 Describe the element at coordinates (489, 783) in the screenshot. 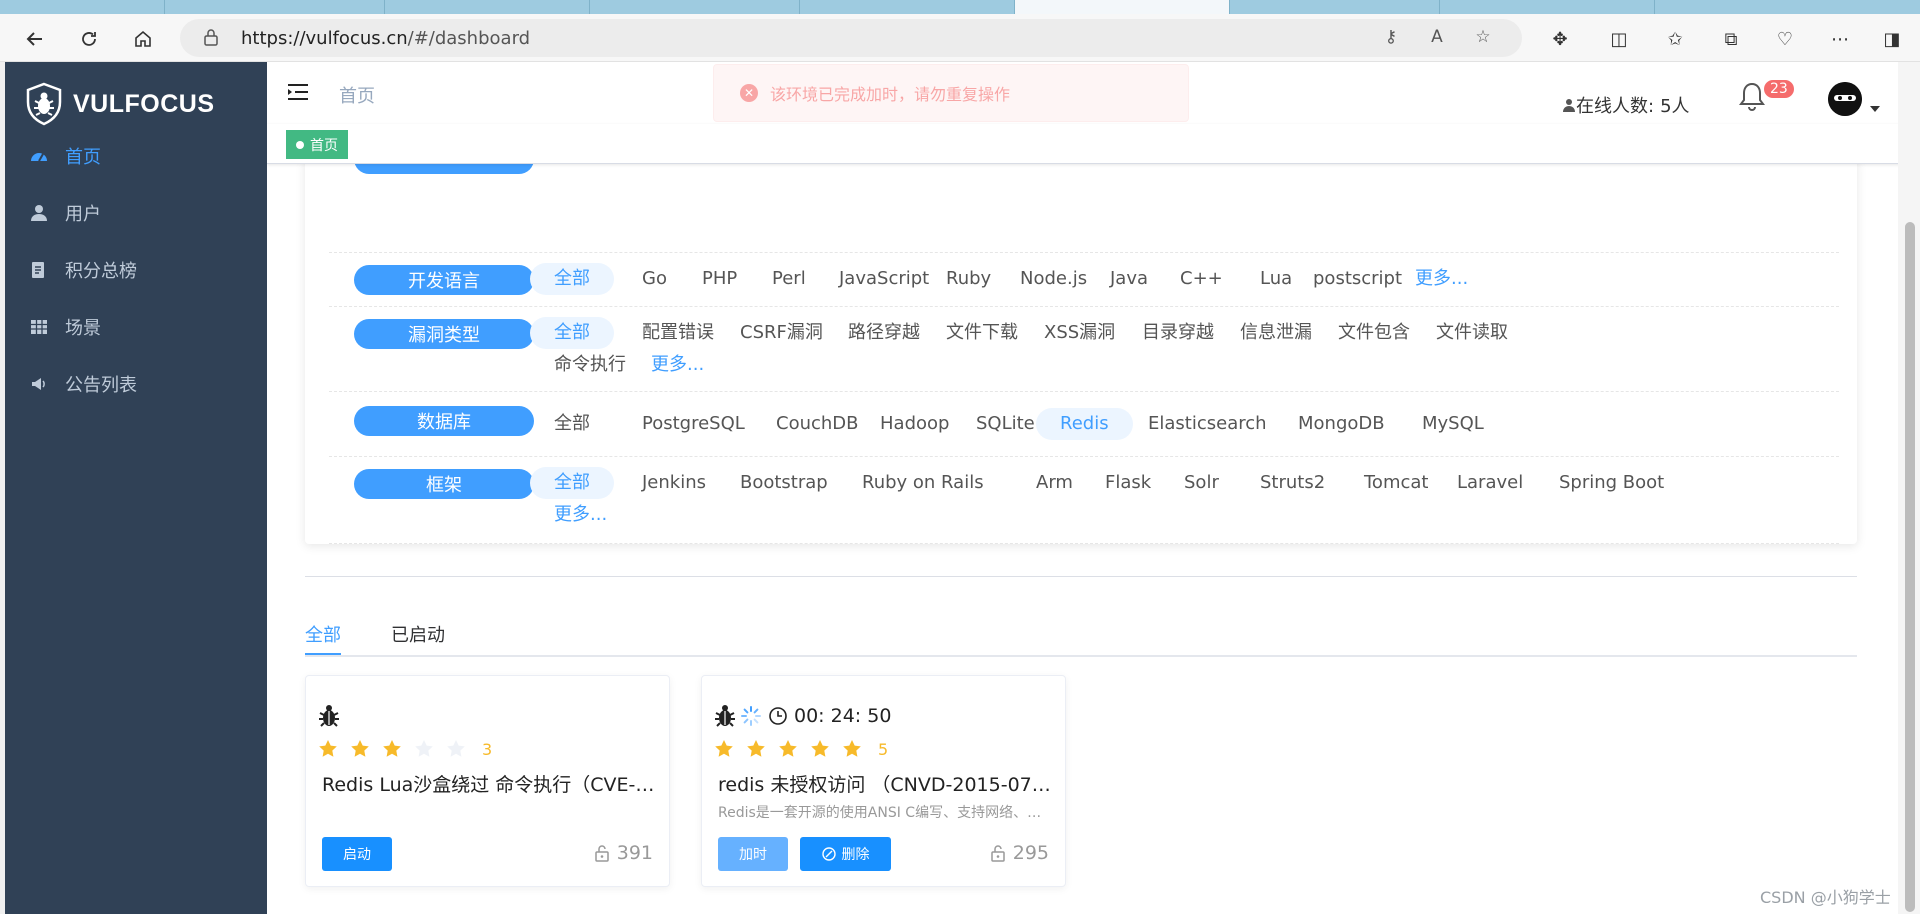

I see `card-title: Redis Lua沙盒绕过 命令执行（CVE-2022-0543）` at that location.